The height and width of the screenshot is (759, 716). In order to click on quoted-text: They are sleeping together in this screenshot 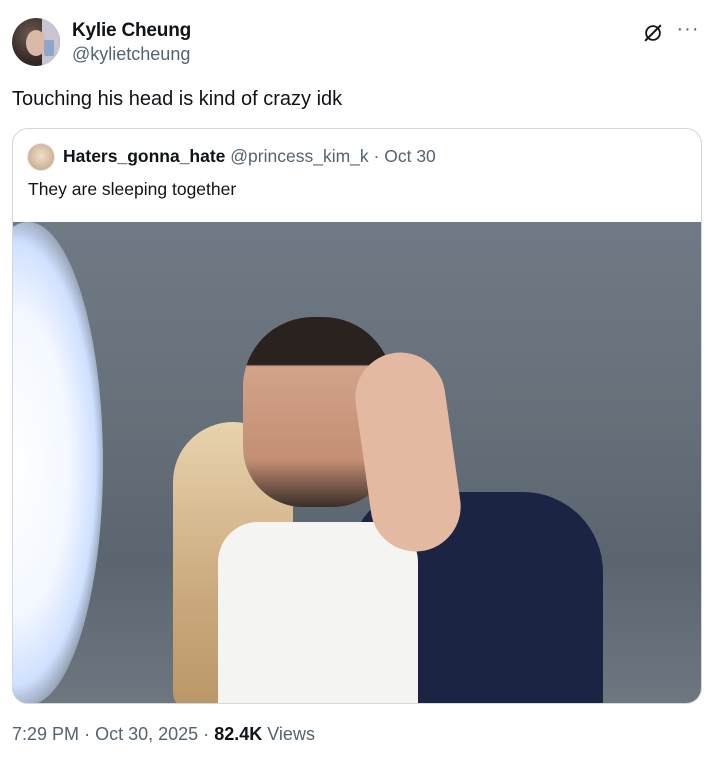, I will do `click(132, 189)`.